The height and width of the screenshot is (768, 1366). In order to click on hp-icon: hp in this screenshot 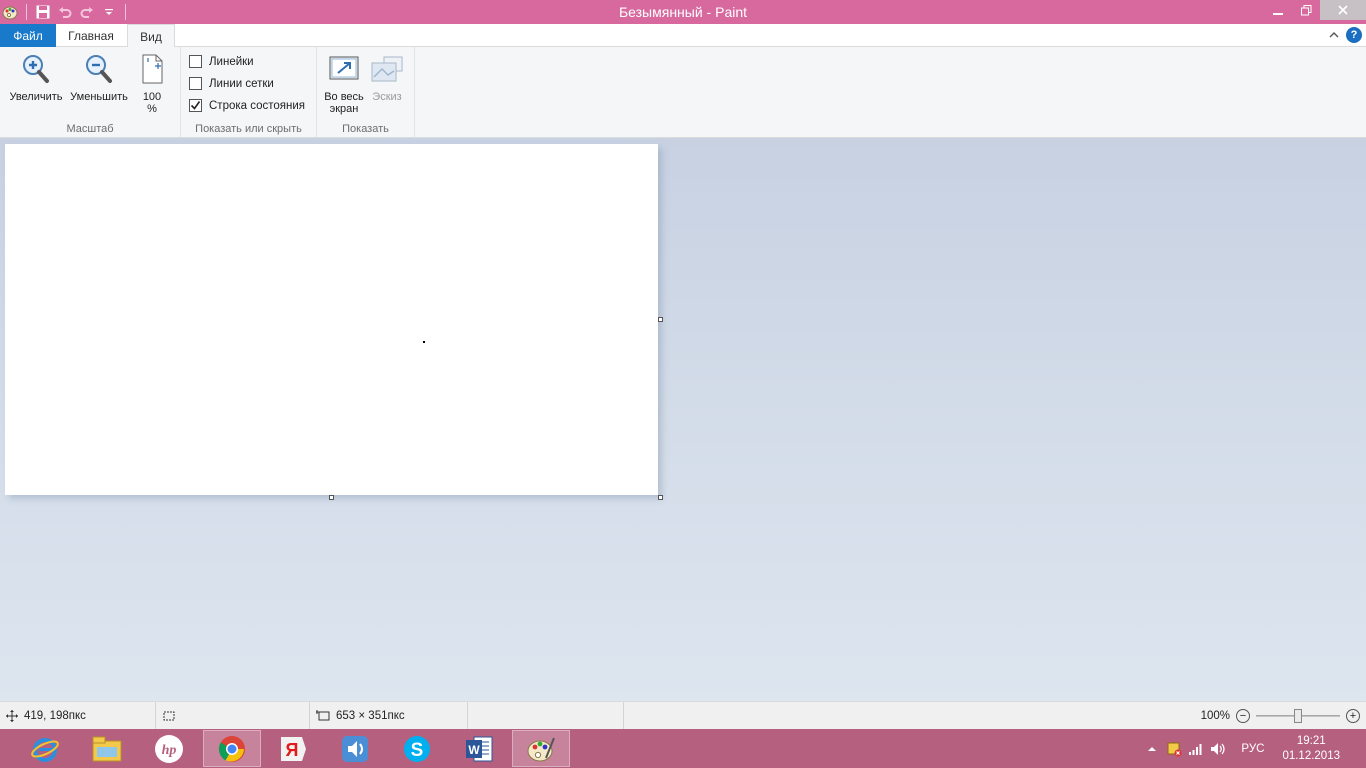, I will do `click(169, 748)`.